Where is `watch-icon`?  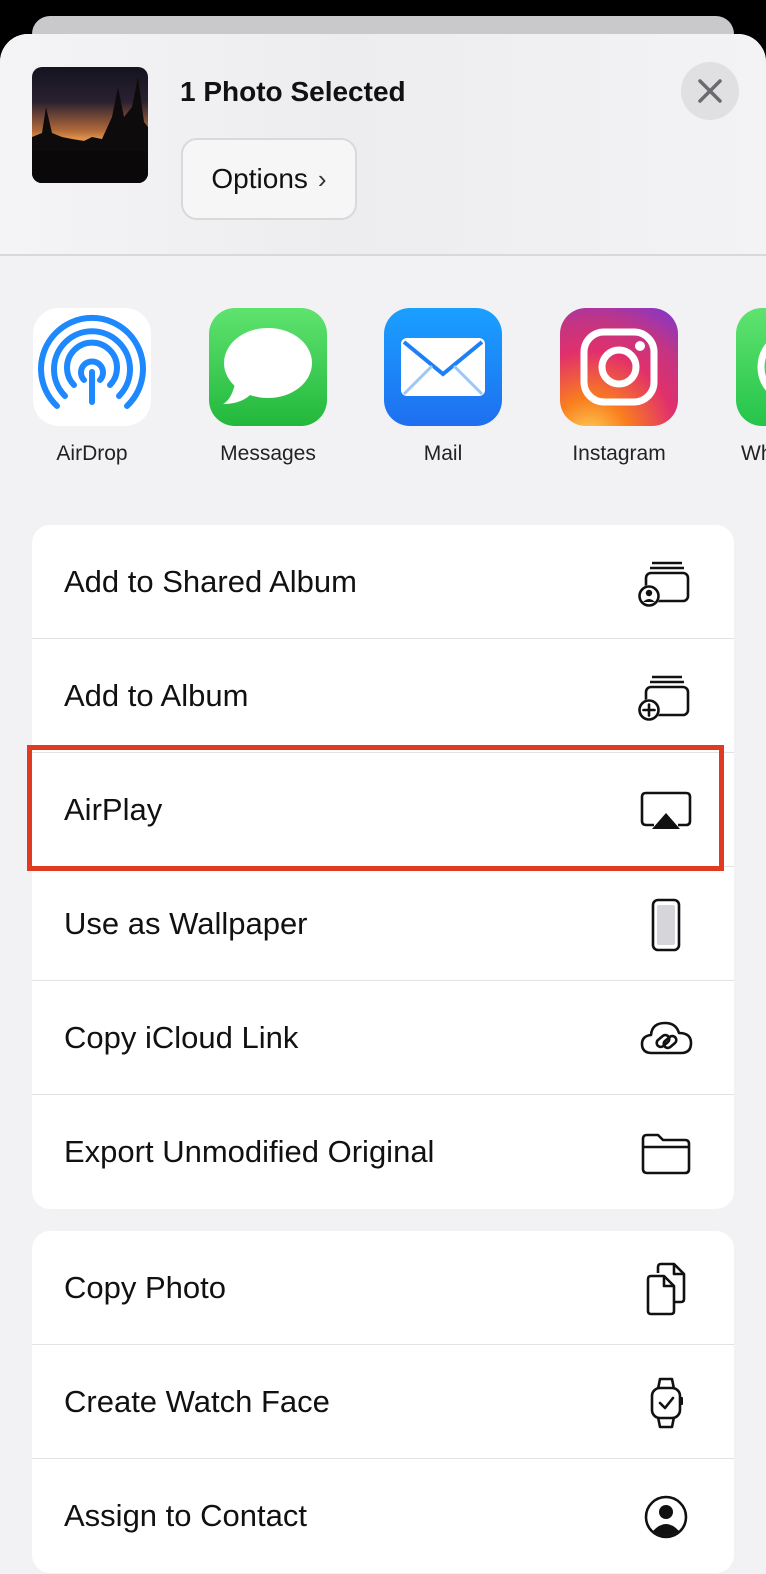 watch-icon is located at coordinates (666, 1403).